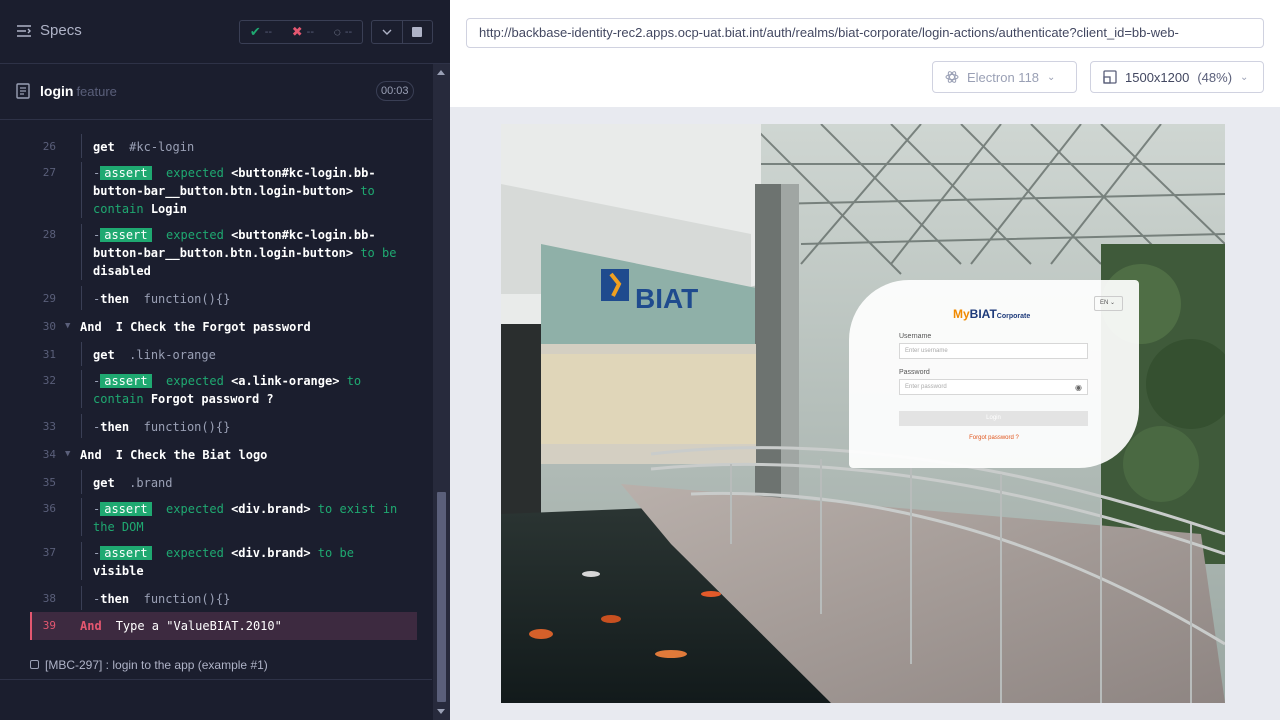 The width and height of the screenshot is (1280, 720). Describe the element at coordinates (337, 32) in the screenshot. I see `pending-icon: ◌` at that location.